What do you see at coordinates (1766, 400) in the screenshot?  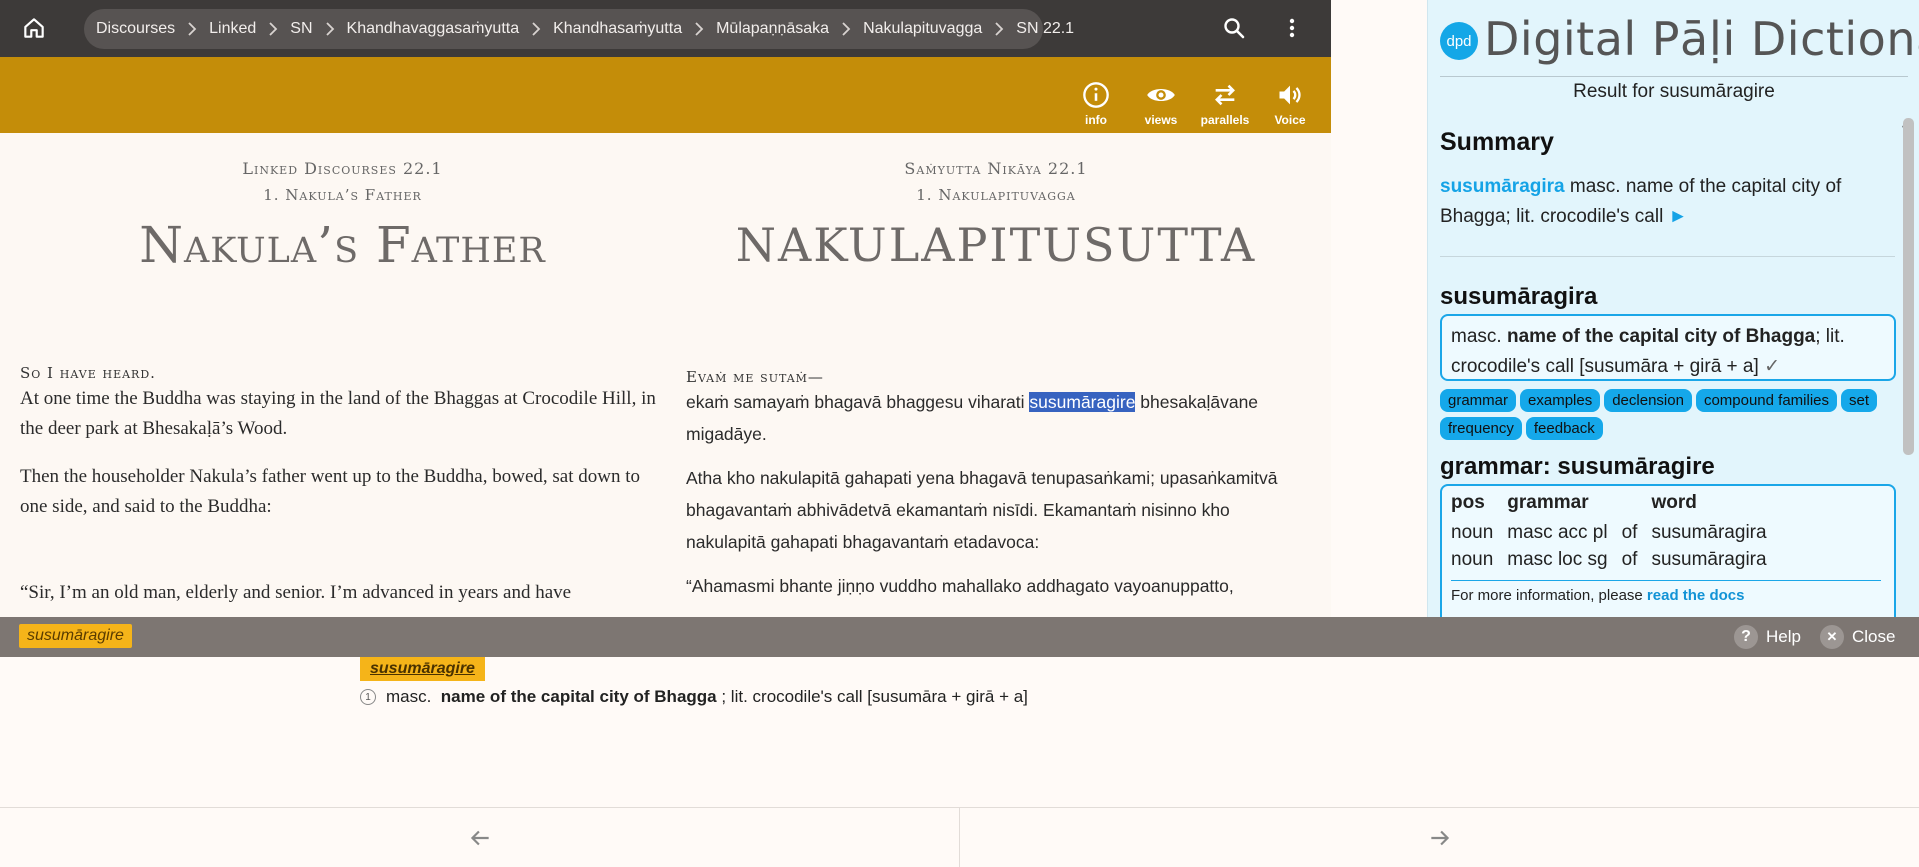 I see `dpd-button-compound-families: compound families` at bounding box center [1766, 400].